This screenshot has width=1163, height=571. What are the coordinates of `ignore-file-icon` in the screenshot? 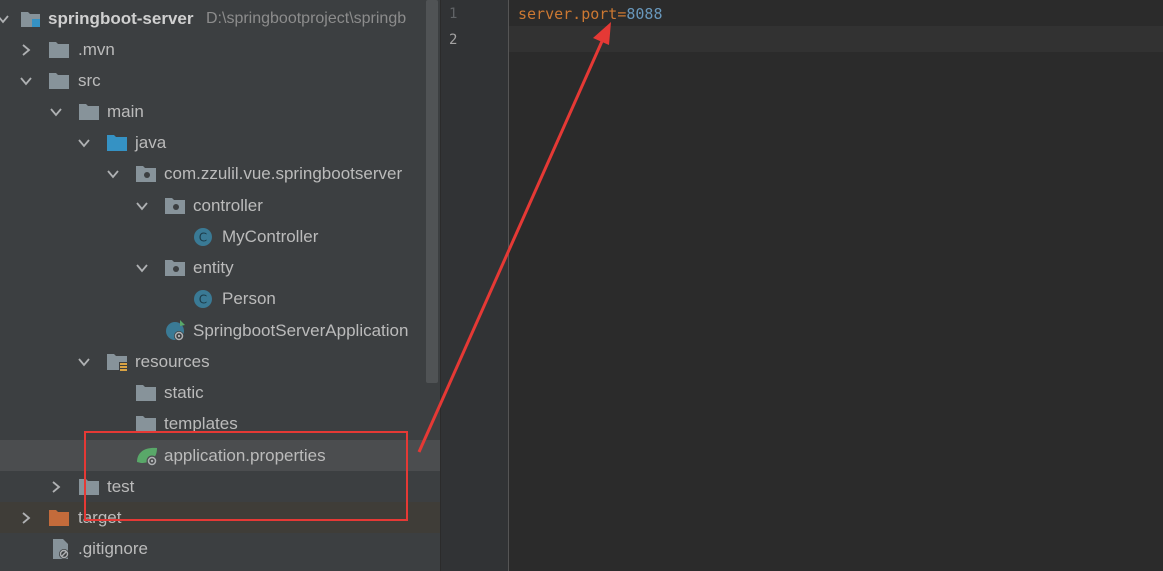 It's located at (61, 548).